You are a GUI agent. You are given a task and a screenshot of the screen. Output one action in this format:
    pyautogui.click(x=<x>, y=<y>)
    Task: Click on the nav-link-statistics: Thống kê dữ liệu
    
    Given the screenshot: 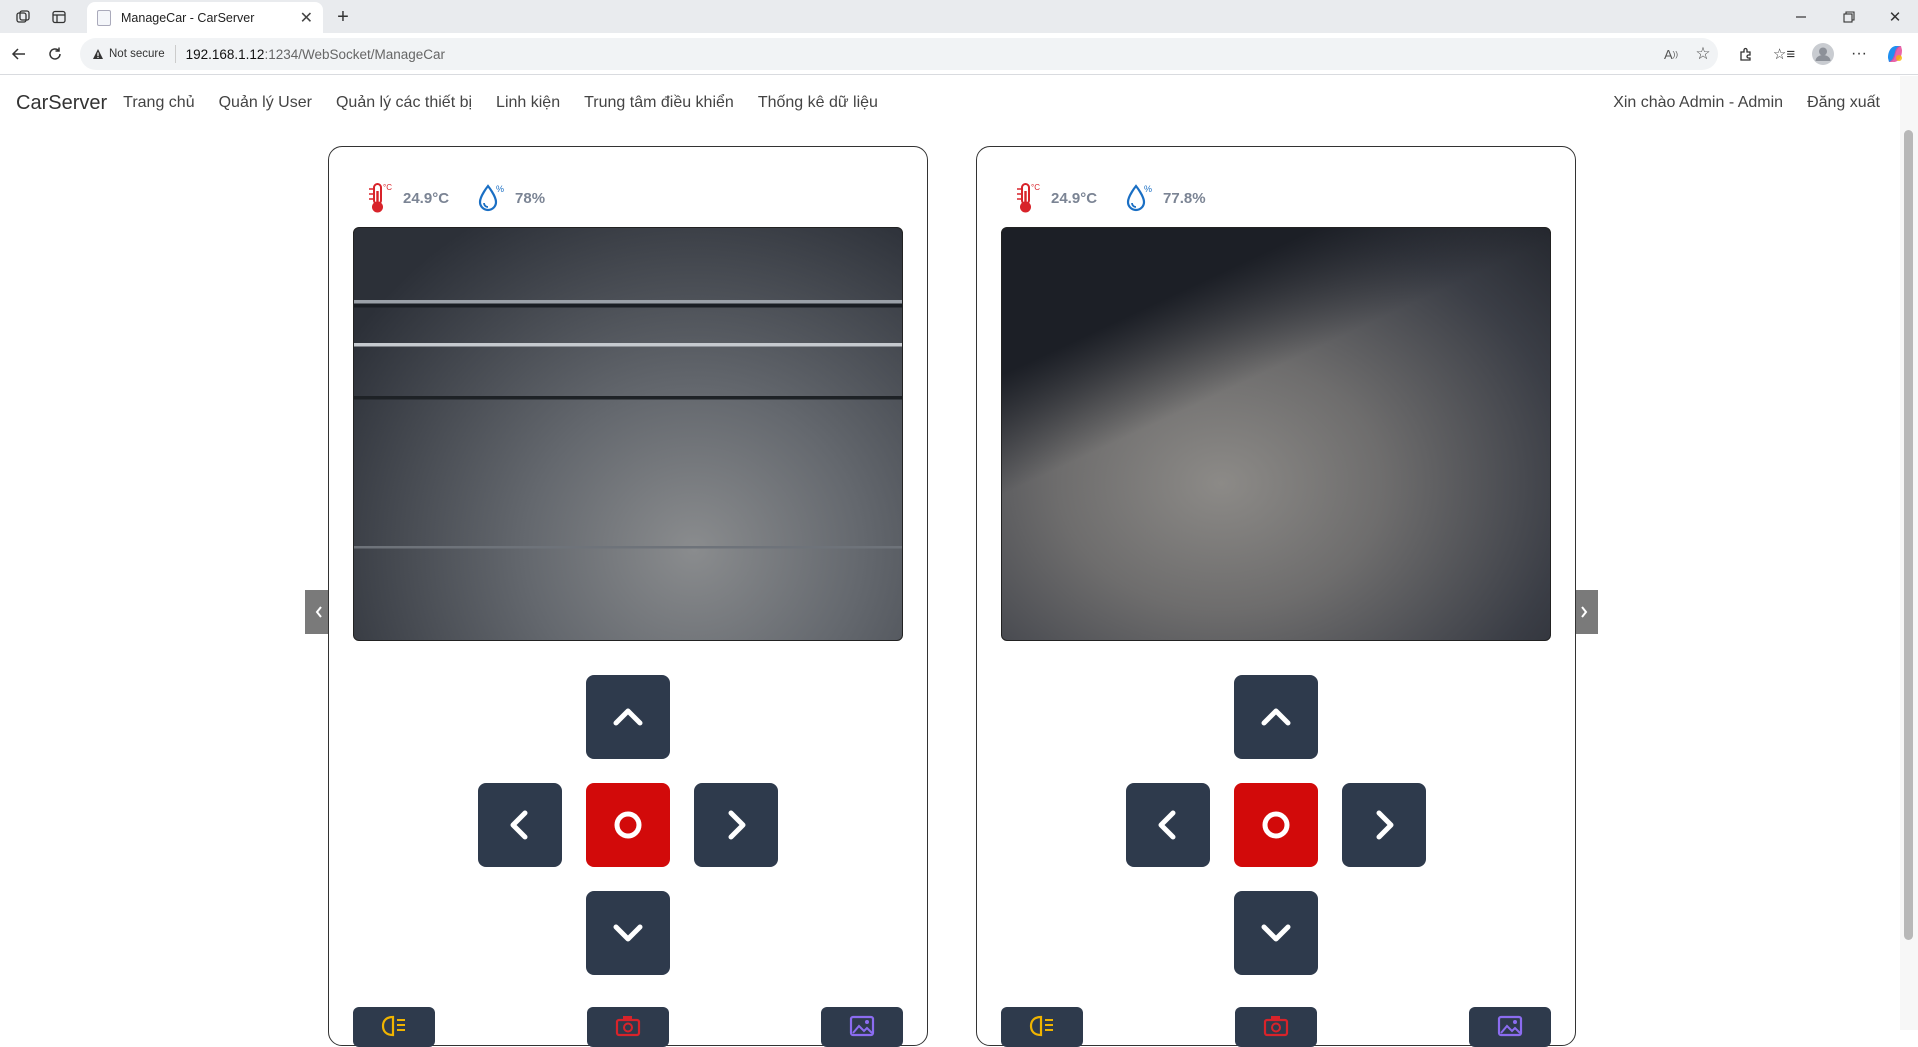 What is the action you would take?
    pyautogui.click(x=818, y=103)
    